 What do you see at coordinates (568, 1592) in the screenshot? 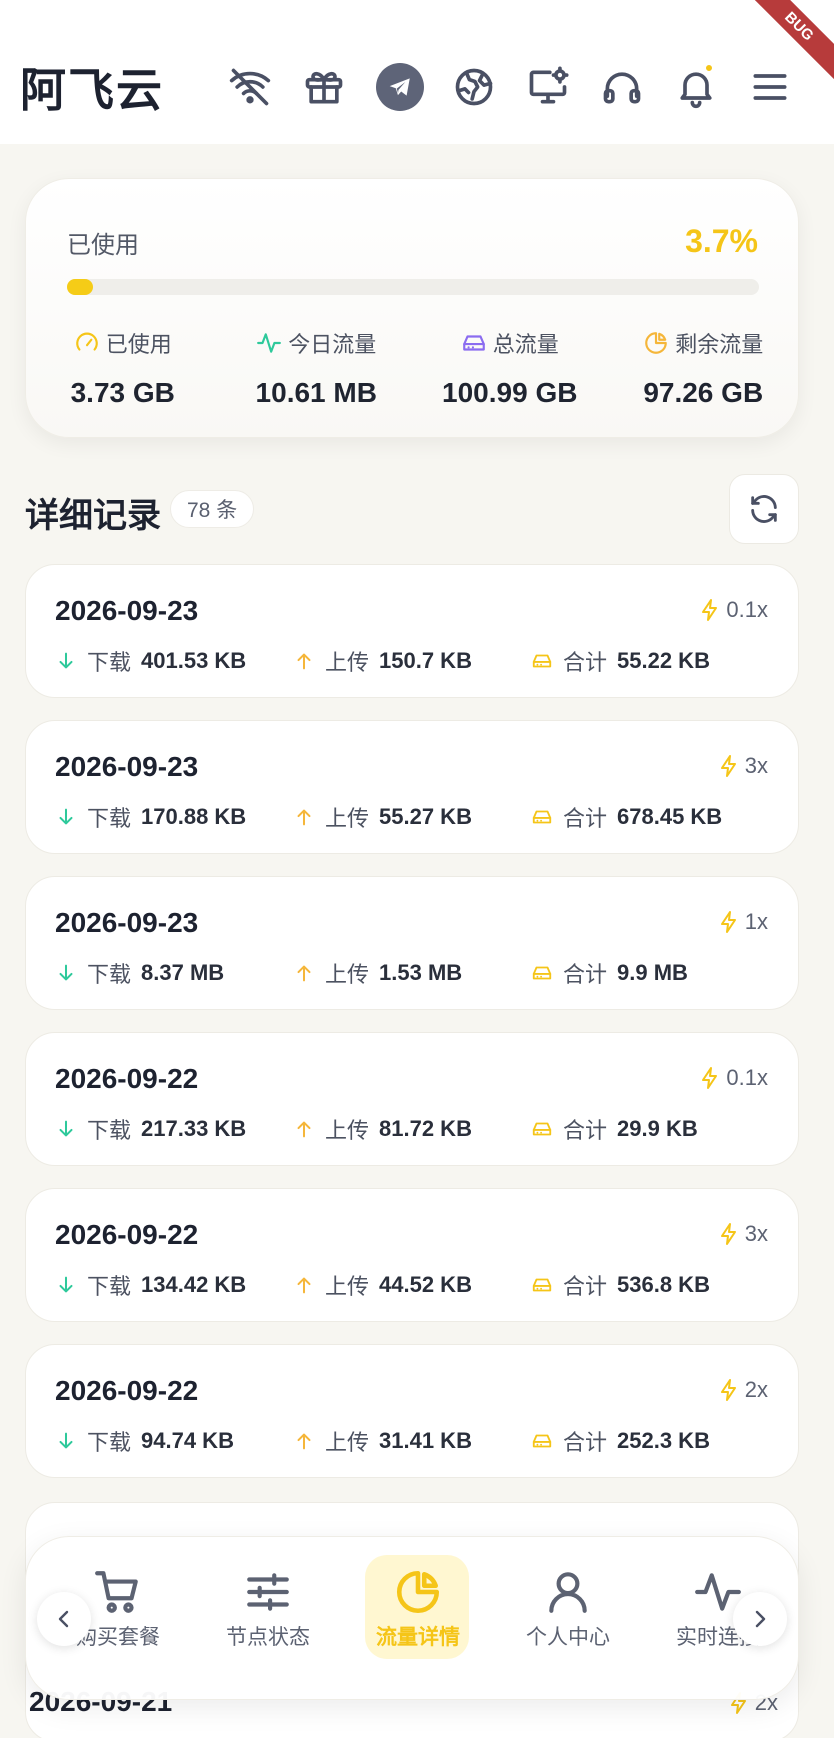
I see `user-icon` at bounding box center [568, 1592].